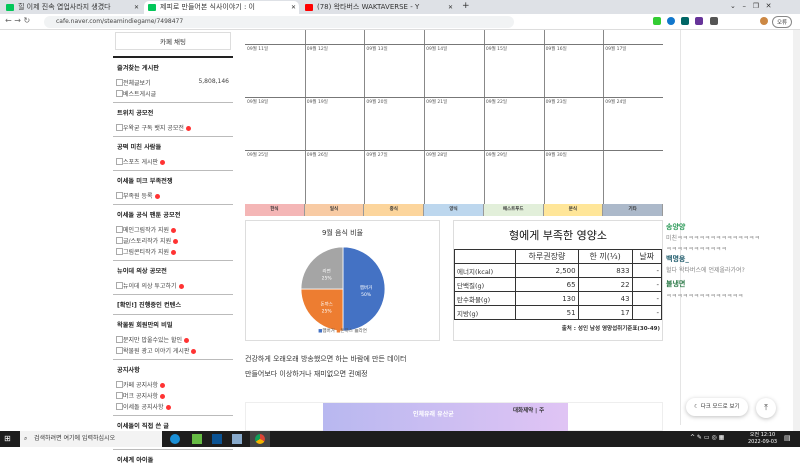 This screenshot has height=469, width=800. I want to click on grid-line, so click(305, 117).